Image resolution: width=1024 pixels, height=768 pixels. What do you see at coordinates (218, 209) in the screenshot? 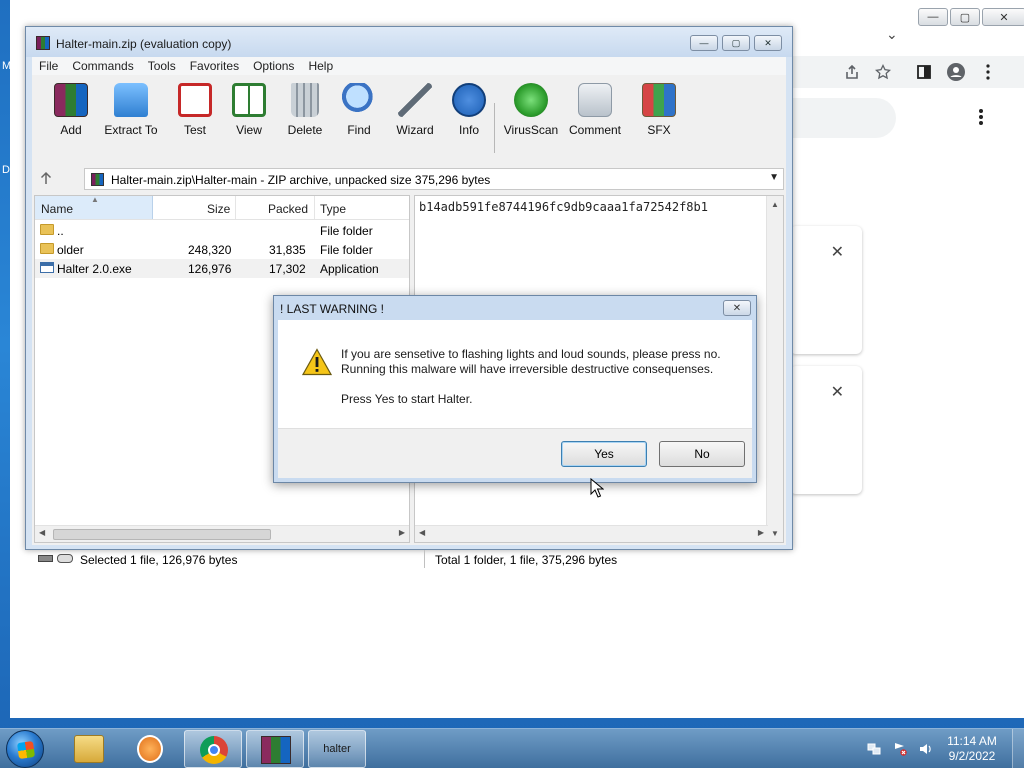
I see `column-header-size: Size` at bounding box center [218, 209].